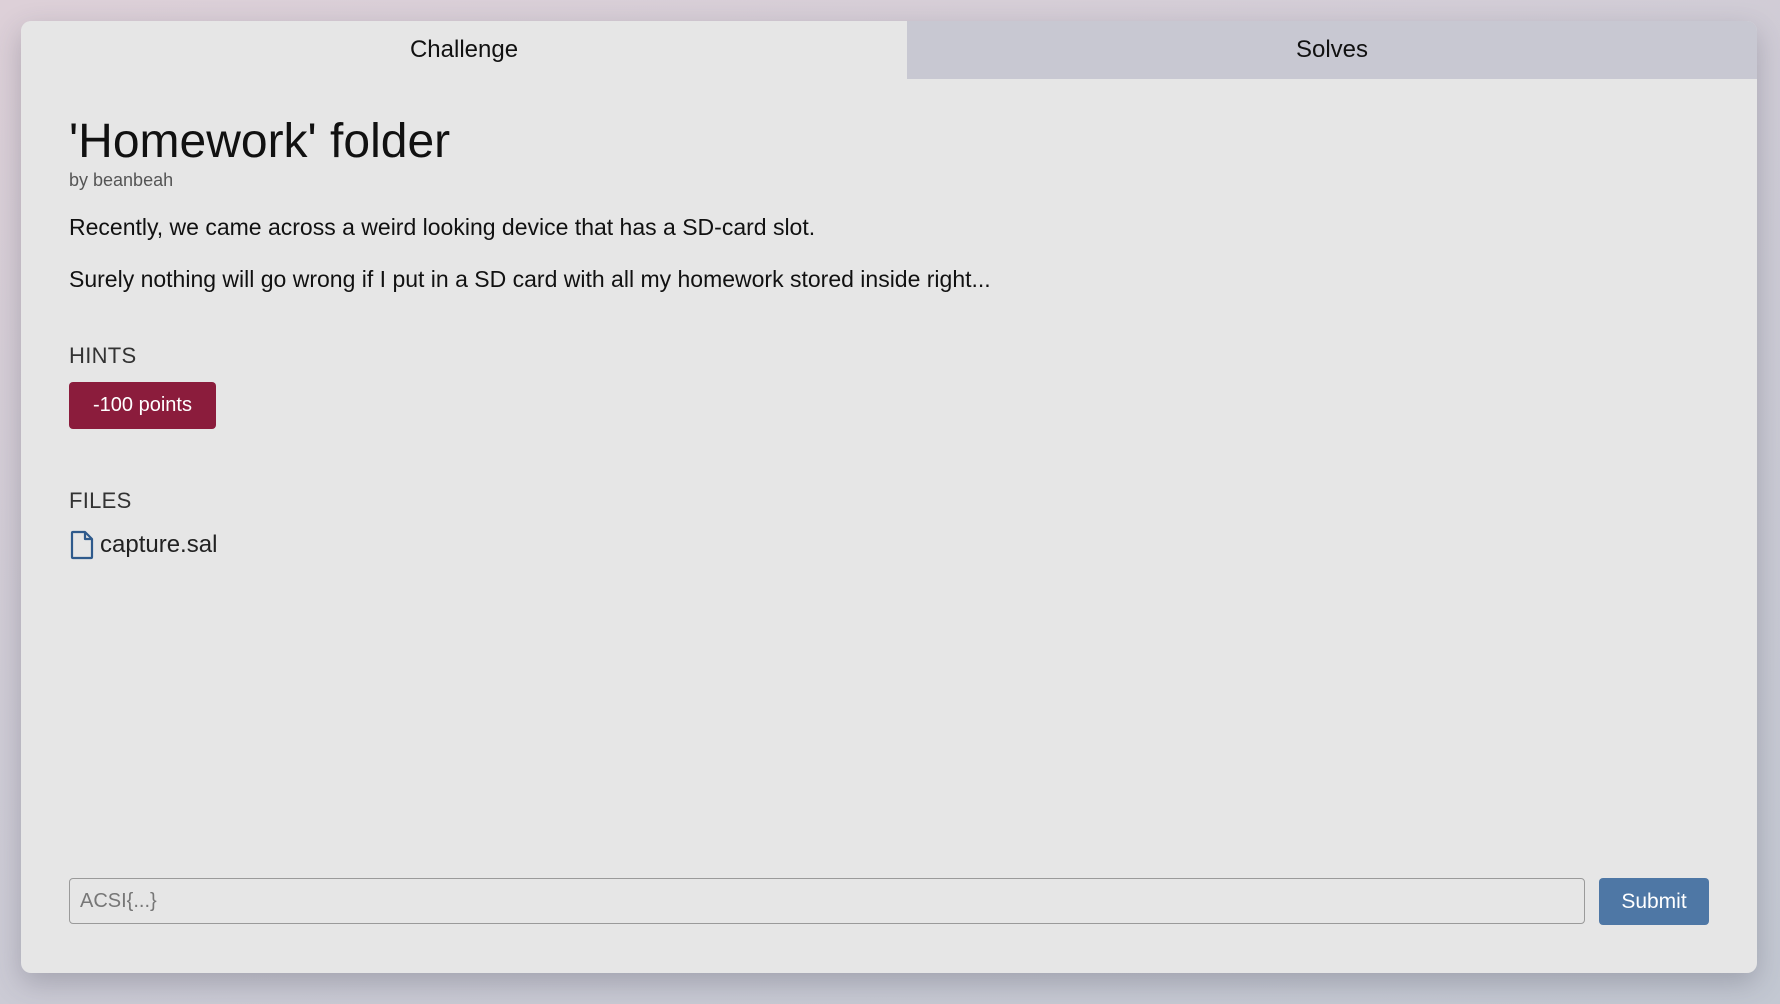 Image resolution: width=1780 pixels, height=1004 pixels. Describe the element at coordinates (103, 355) in the screenshot. I see `hints-heading: HINTS` at that location.